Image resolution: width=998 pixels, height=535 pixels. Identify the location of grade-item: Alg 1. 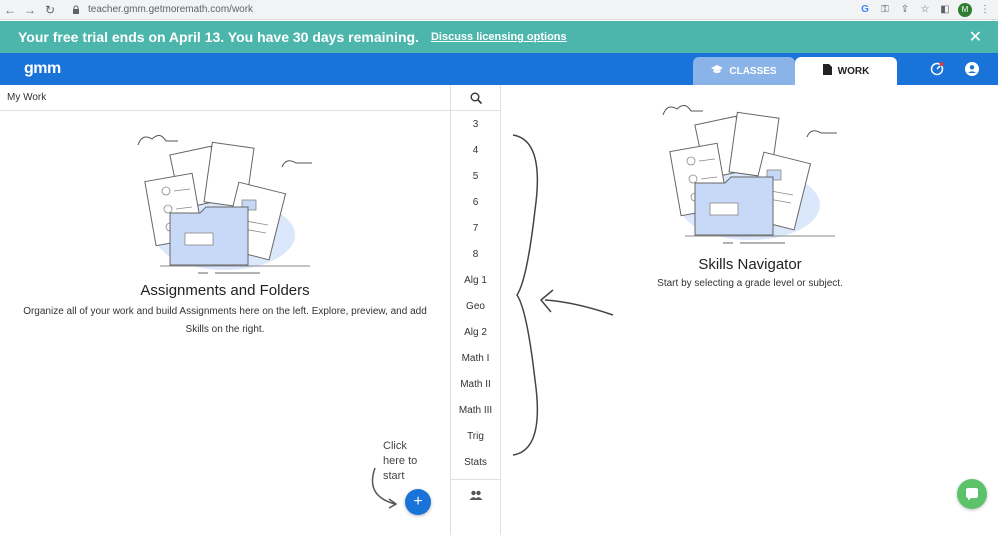
(475, 280).